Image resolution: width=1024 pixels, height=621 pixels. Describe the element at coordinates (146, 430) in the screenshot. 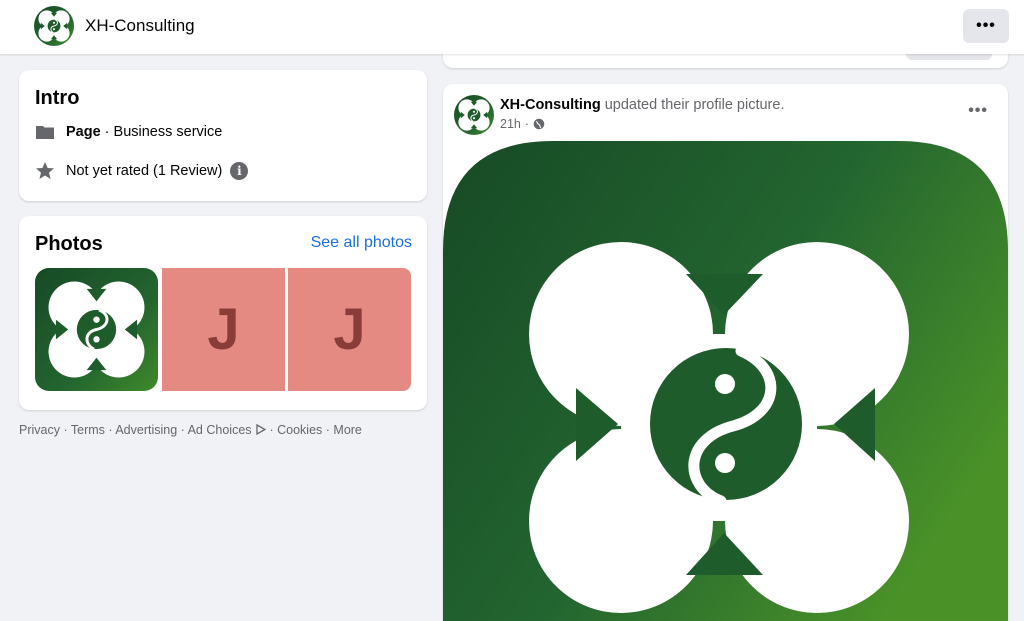

I see `footer-link-advertising: Advertising` at that location.